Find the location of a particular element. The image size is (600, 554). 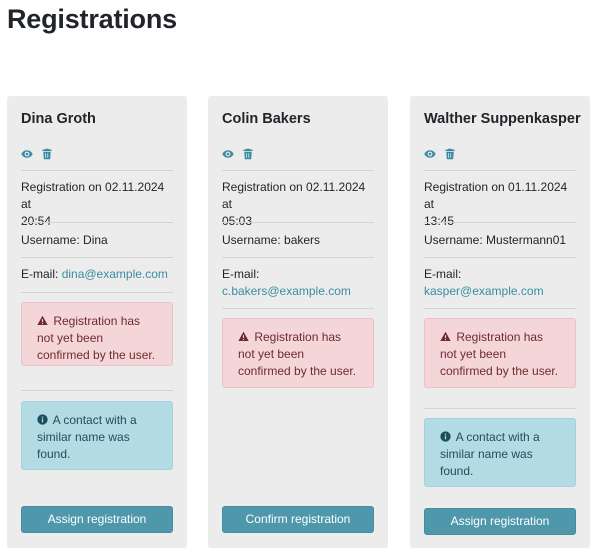

email-link: kasper@example.com is located at coordinates (484, 291).